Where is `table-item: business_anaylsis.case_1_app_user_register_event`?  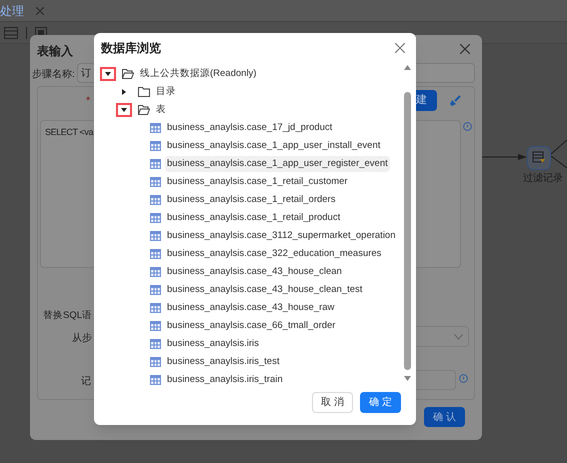
table-item: business_anaylsis.case_1_app_user_register_event is located at coordinates (277, 164).